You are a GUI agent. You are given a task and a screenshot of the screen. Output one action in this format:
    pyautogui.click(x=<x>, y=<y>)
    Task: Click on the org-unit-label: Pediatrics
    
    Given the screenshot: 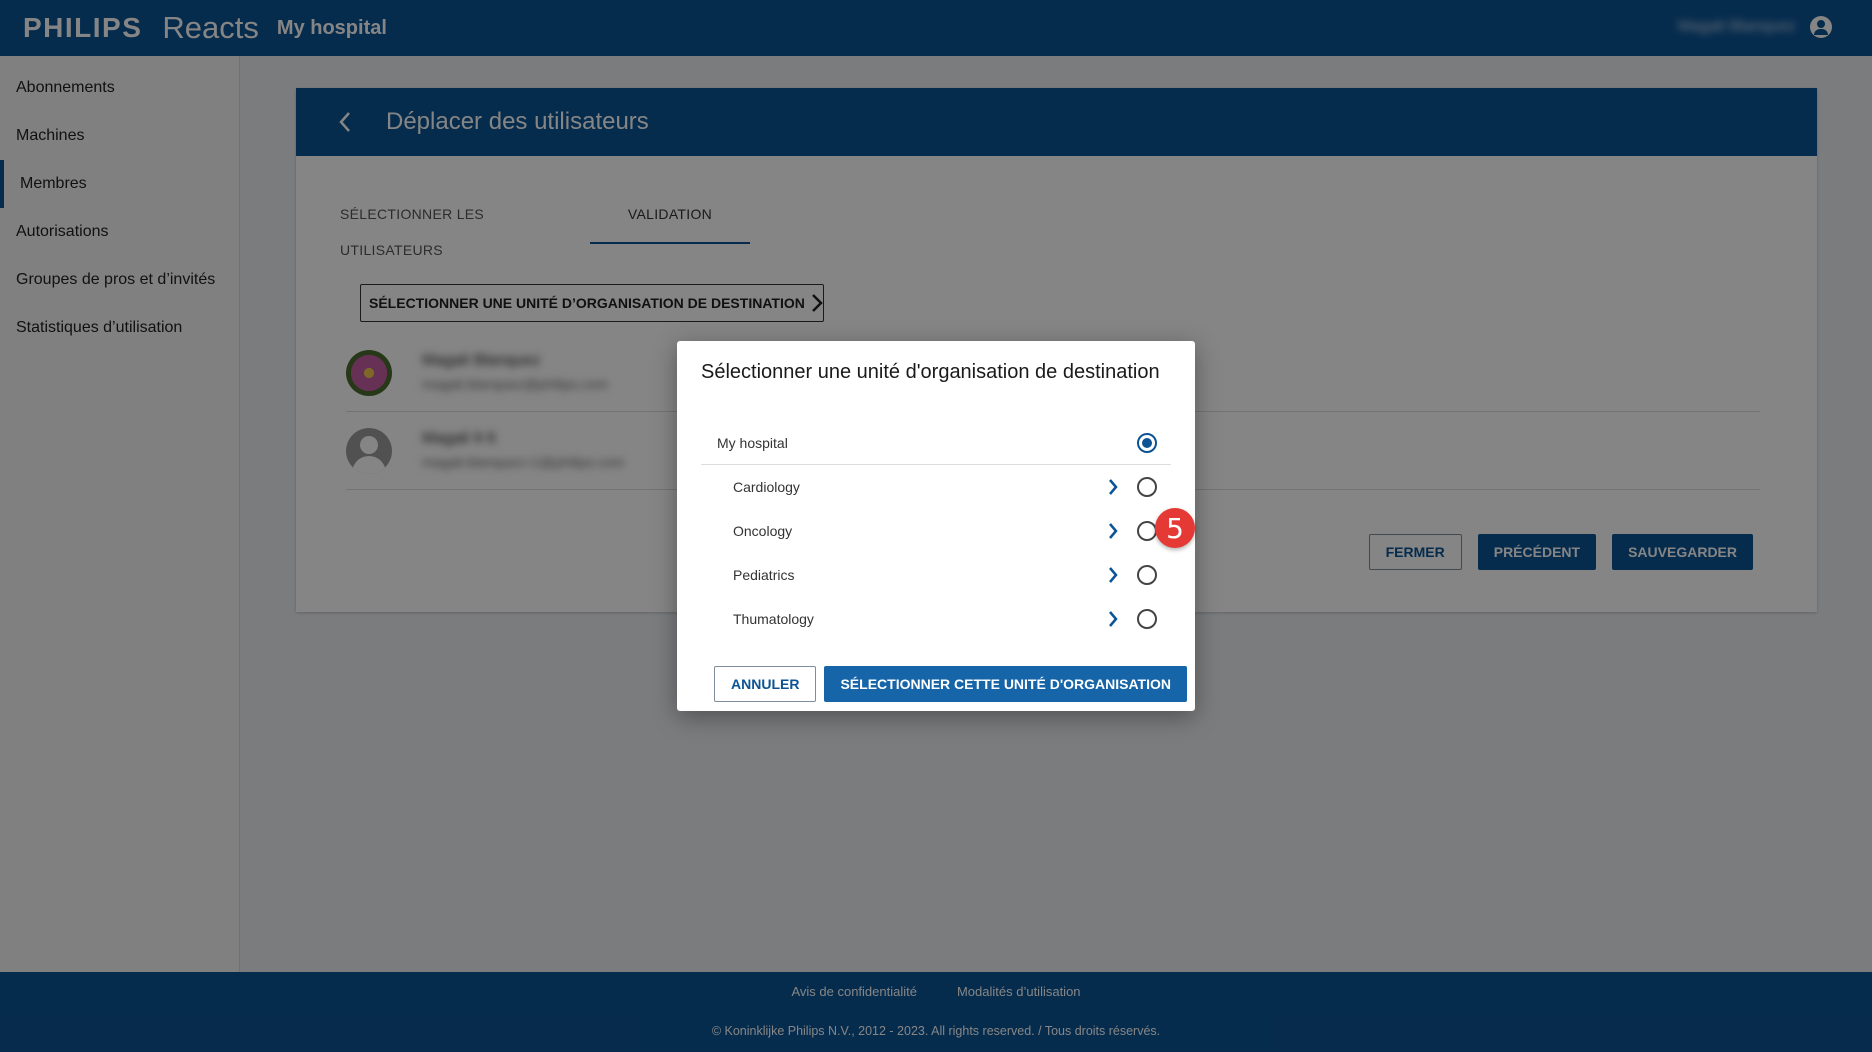 What is the action you would take?
    pyautogui.click(x=764, y=575)
    